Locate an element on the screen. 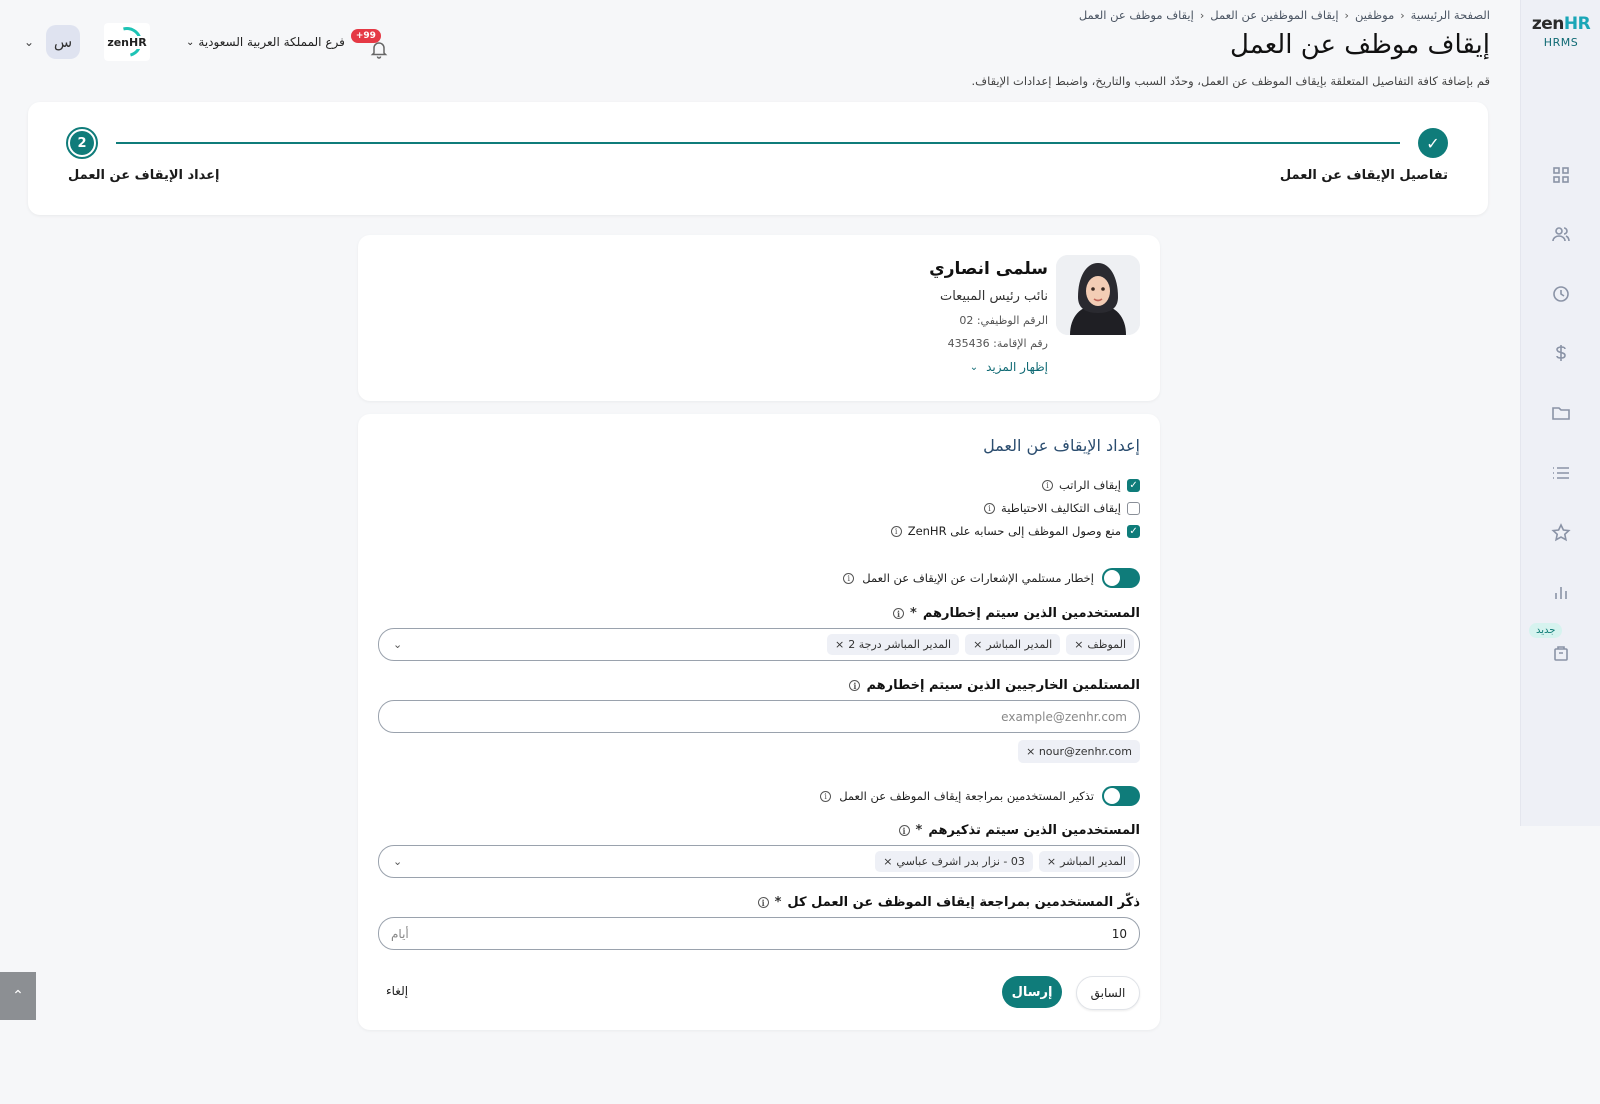  company-logo-text: zenHR is located at coordinates (127, 42).